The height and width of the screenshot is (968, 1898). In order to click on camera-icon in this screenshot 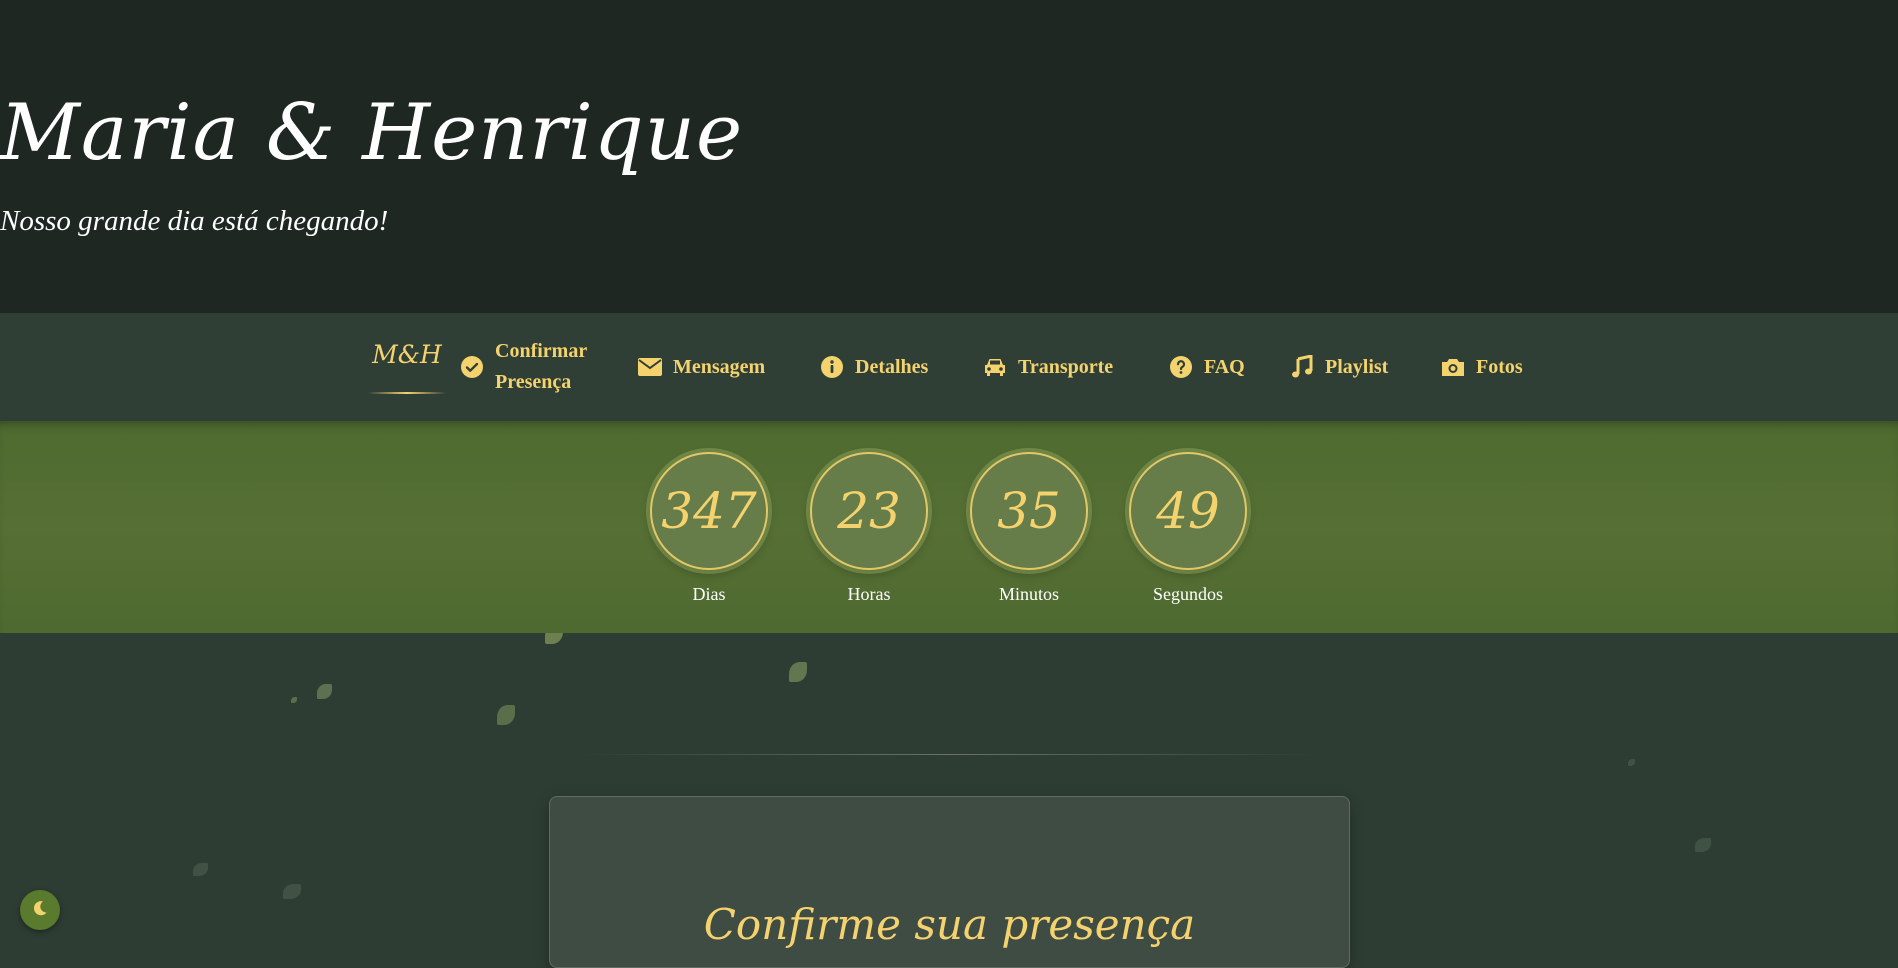, I will do `click(1453, 367)`.